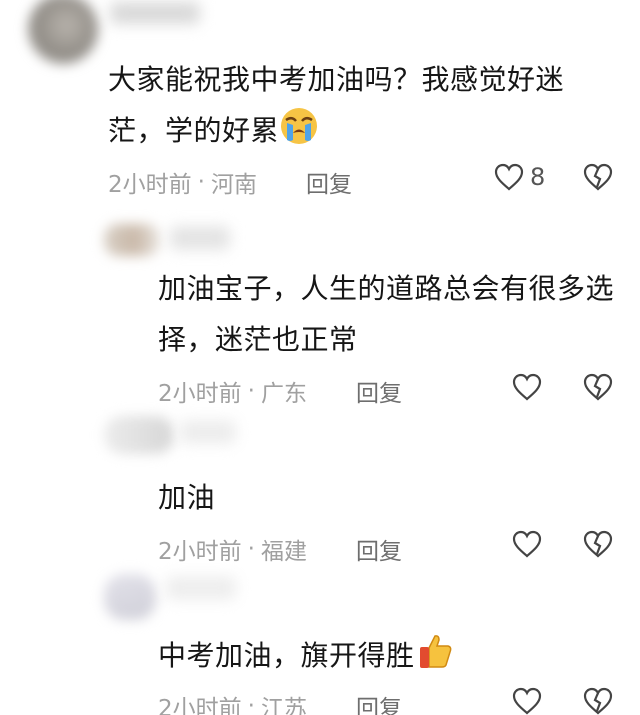 The width and height of the screenshot is (640, 715). What do you see at coordinates (283, 394) in the screenshot?
I see `location: 广东` at bounding box center [283, 394].